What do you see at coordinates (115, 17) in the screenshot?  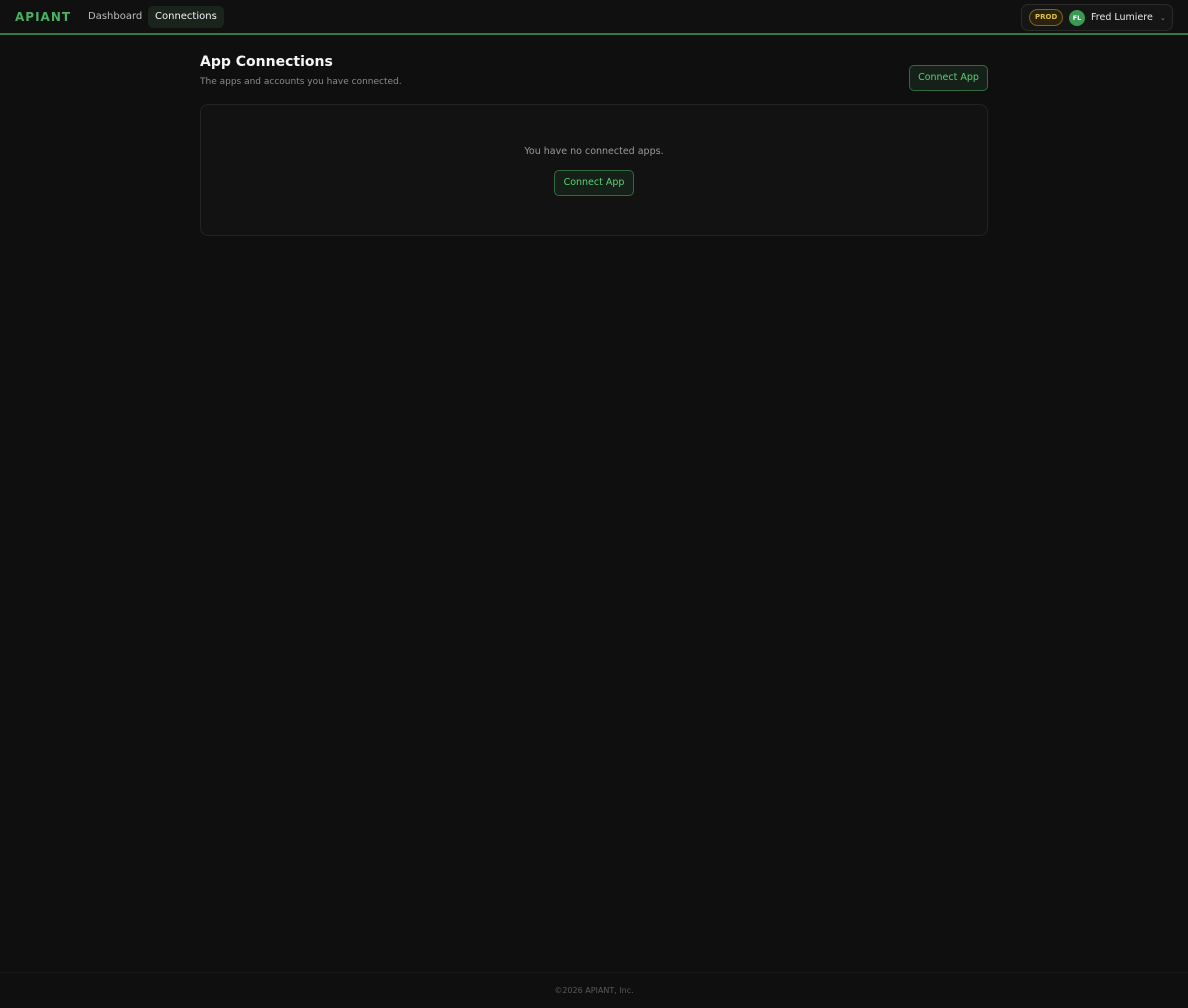 I see `nav-dashboard: Dashboard` at bounding box center [115, 17].